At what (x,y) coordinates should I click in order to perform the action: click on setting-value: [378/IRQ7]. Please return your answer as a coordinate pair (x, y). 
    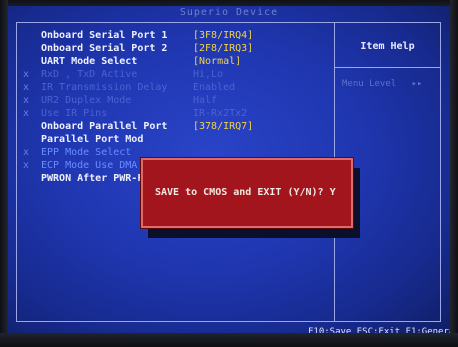
    Looking at the image, I should click on (223, 126).